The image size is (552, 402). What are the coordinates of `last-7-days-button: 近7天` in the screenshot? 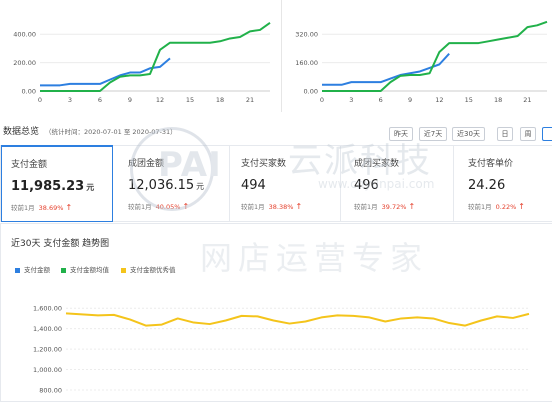 It's located at (433, 134).